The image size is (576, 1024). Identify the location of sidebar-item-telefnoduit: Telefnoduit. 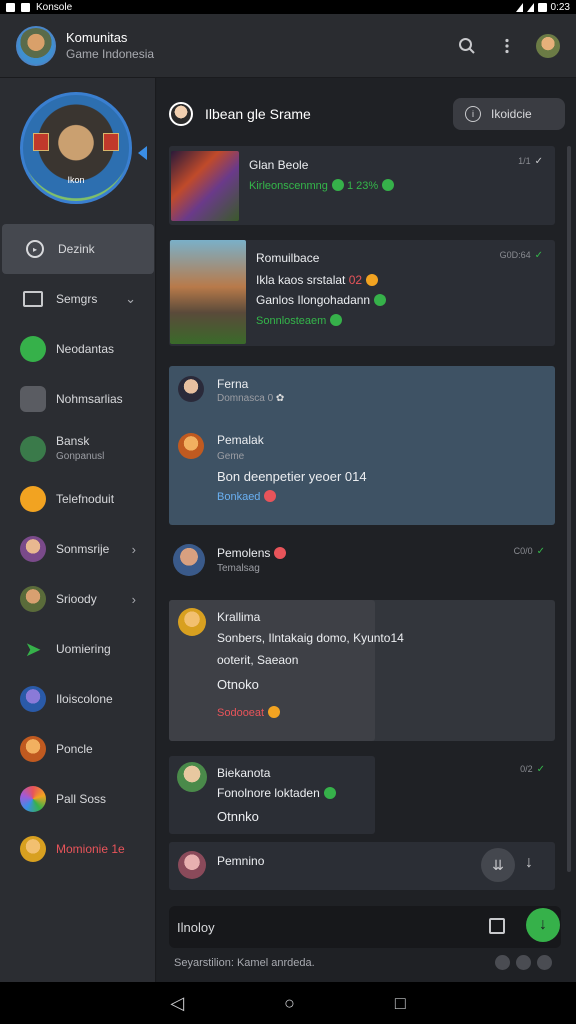
(78, 499).